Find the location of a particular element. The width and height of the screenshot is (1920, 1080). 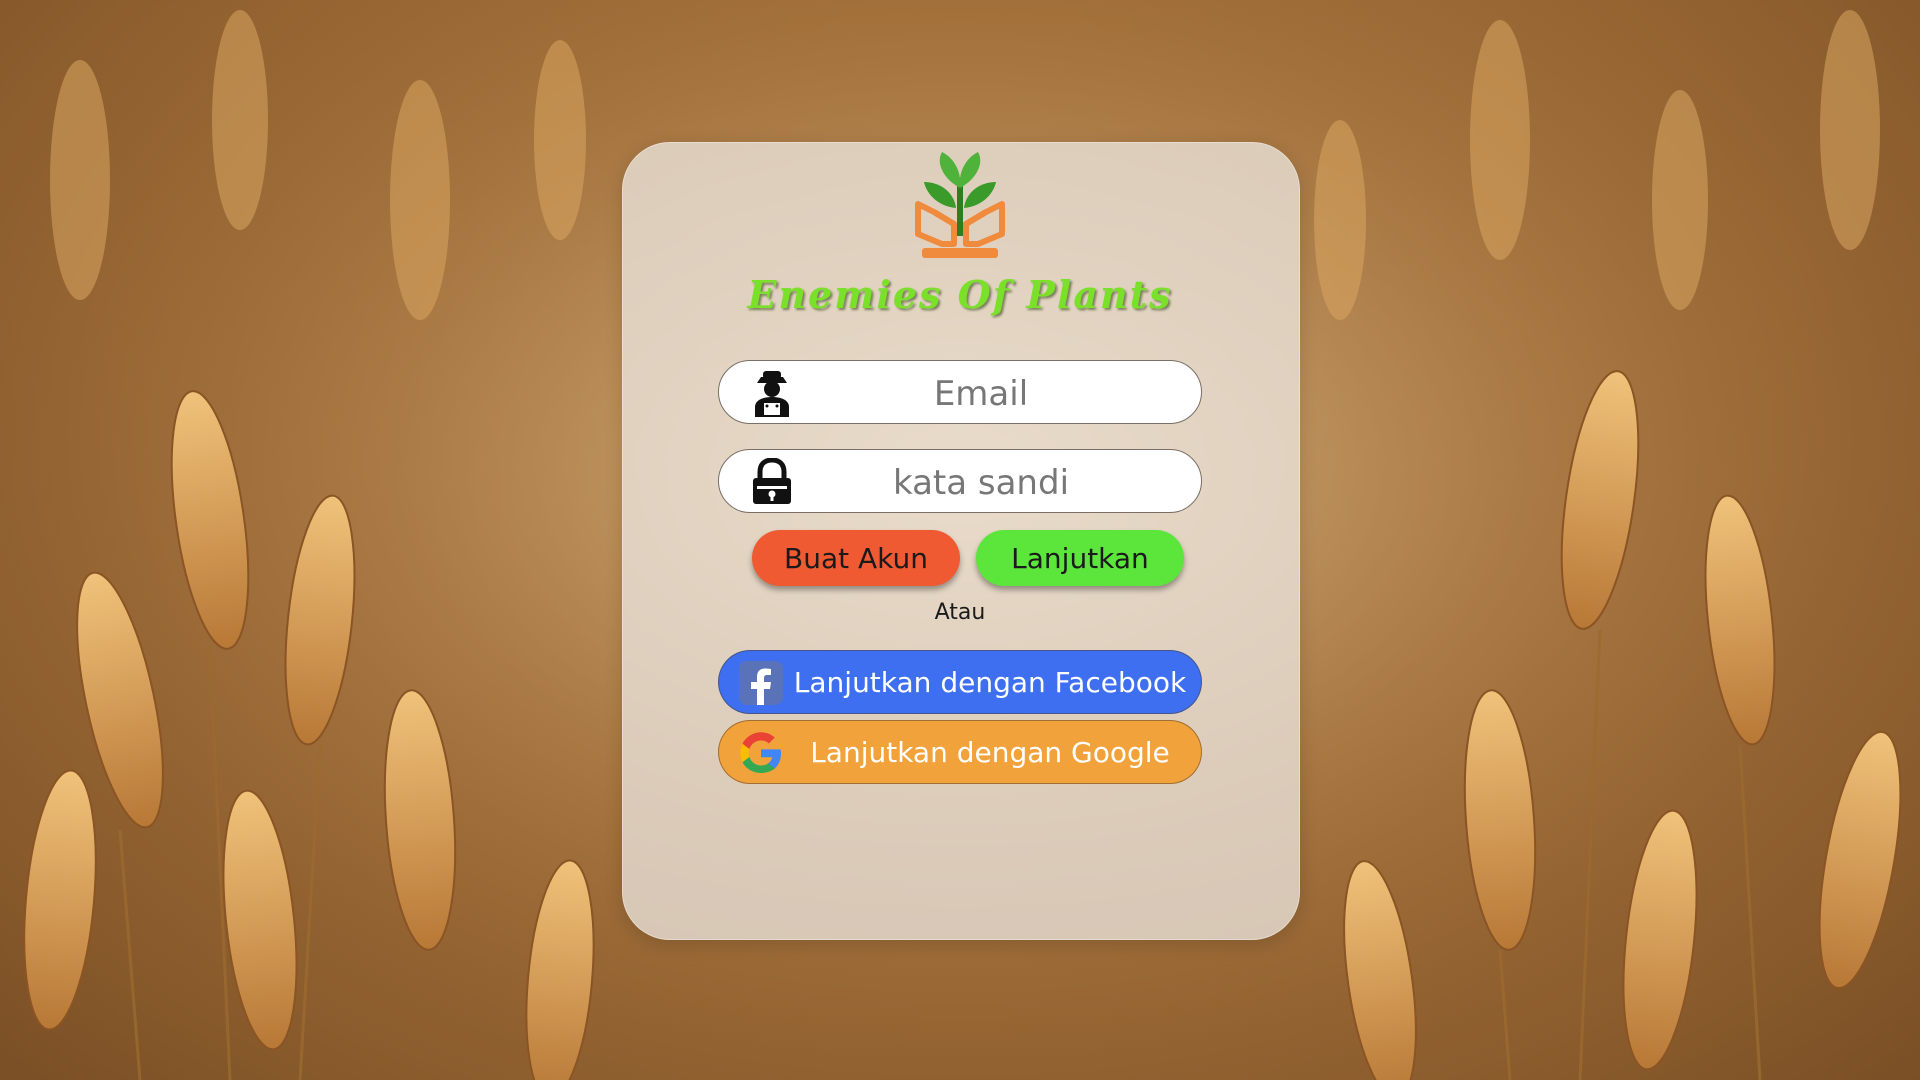

google-icon is located at coordinates (761, 753).